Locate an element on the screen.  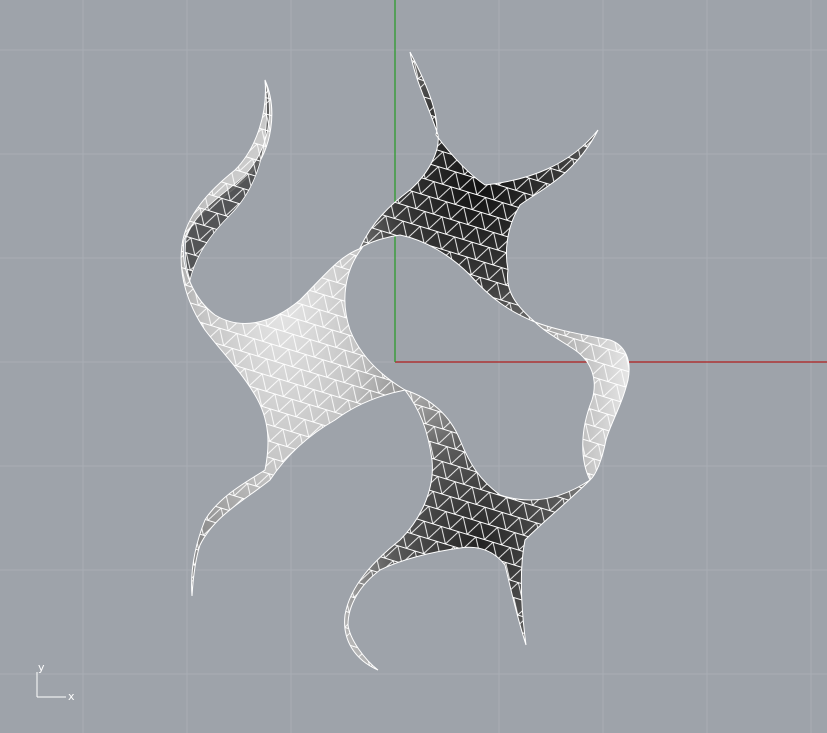
triad-x-label: x is located at coordinates (71, 696).